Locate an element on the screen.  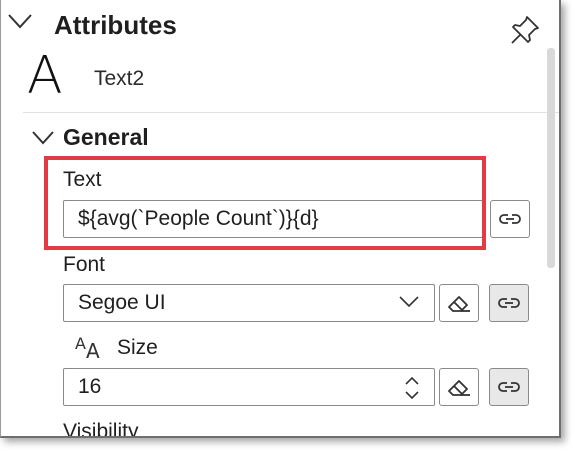
chevron-down-icon is located at coordinates (409, 302).